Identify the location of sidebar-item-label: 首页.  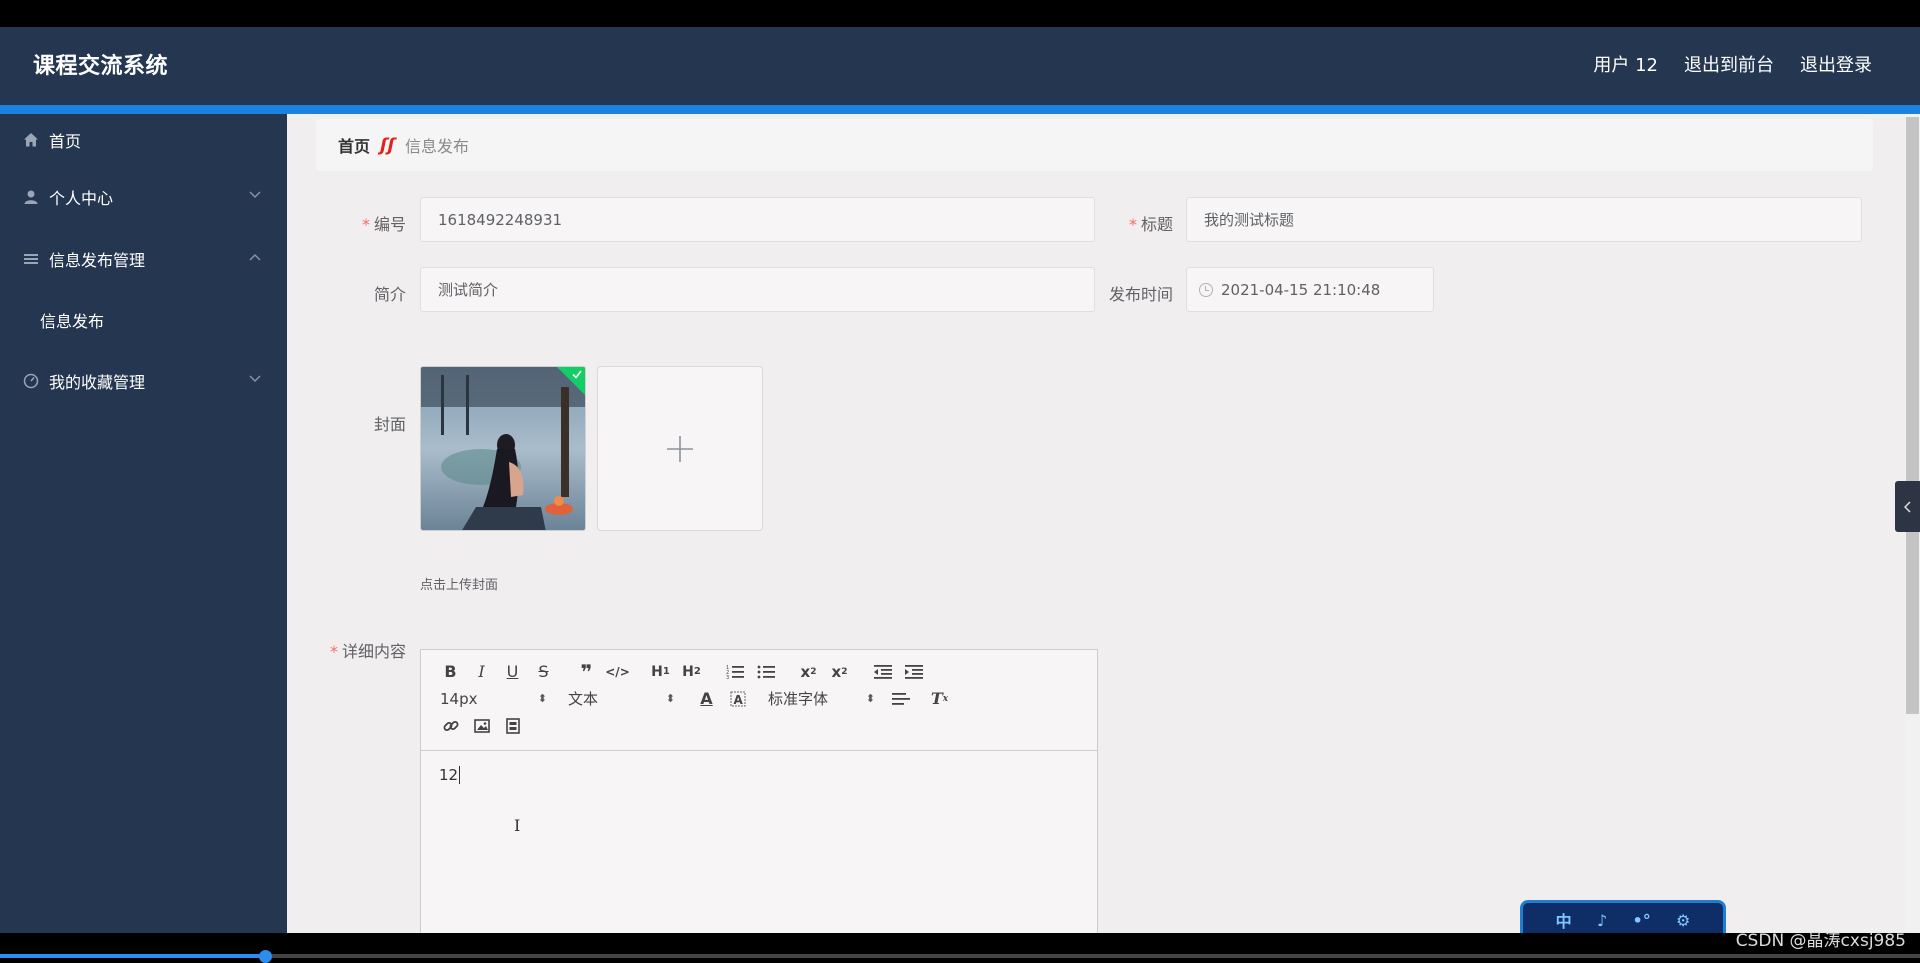
(65, 141).